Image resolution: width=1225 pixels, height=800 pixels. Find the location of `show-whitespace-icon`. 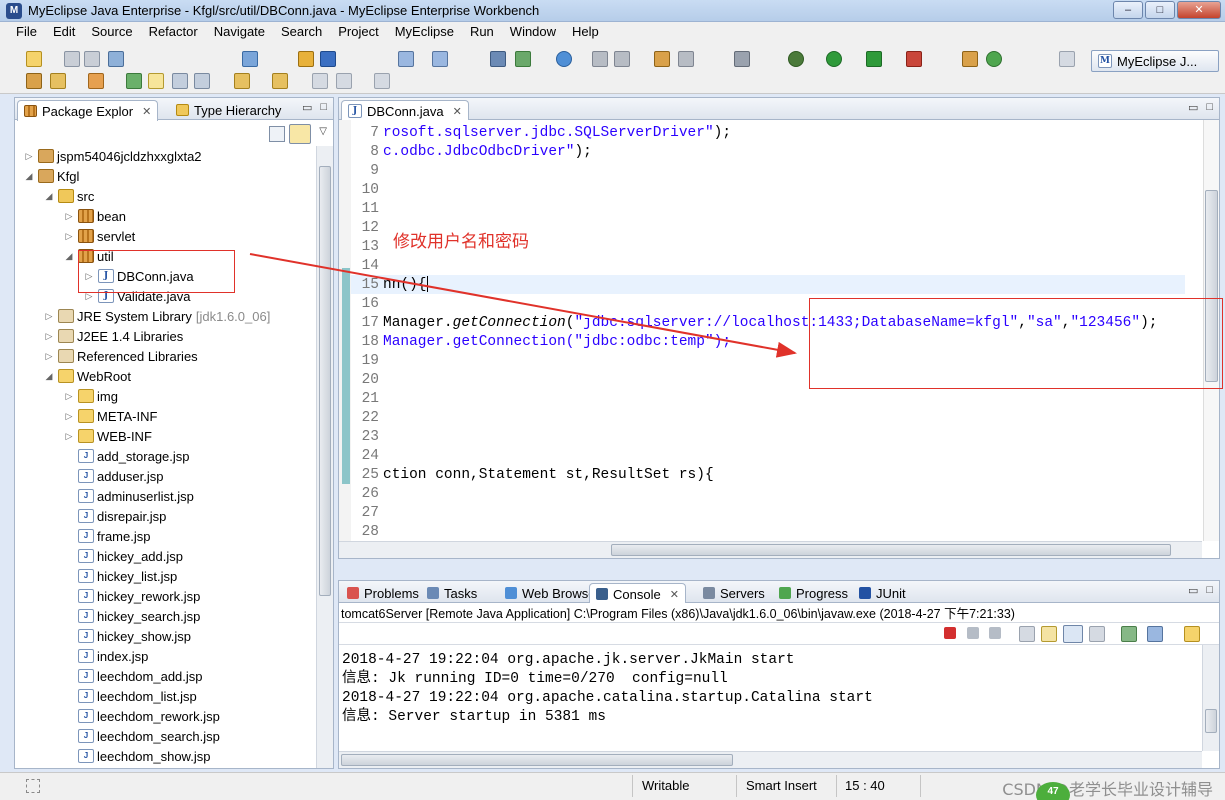

show-whitespace-icon is located at coordinates (202, 81).